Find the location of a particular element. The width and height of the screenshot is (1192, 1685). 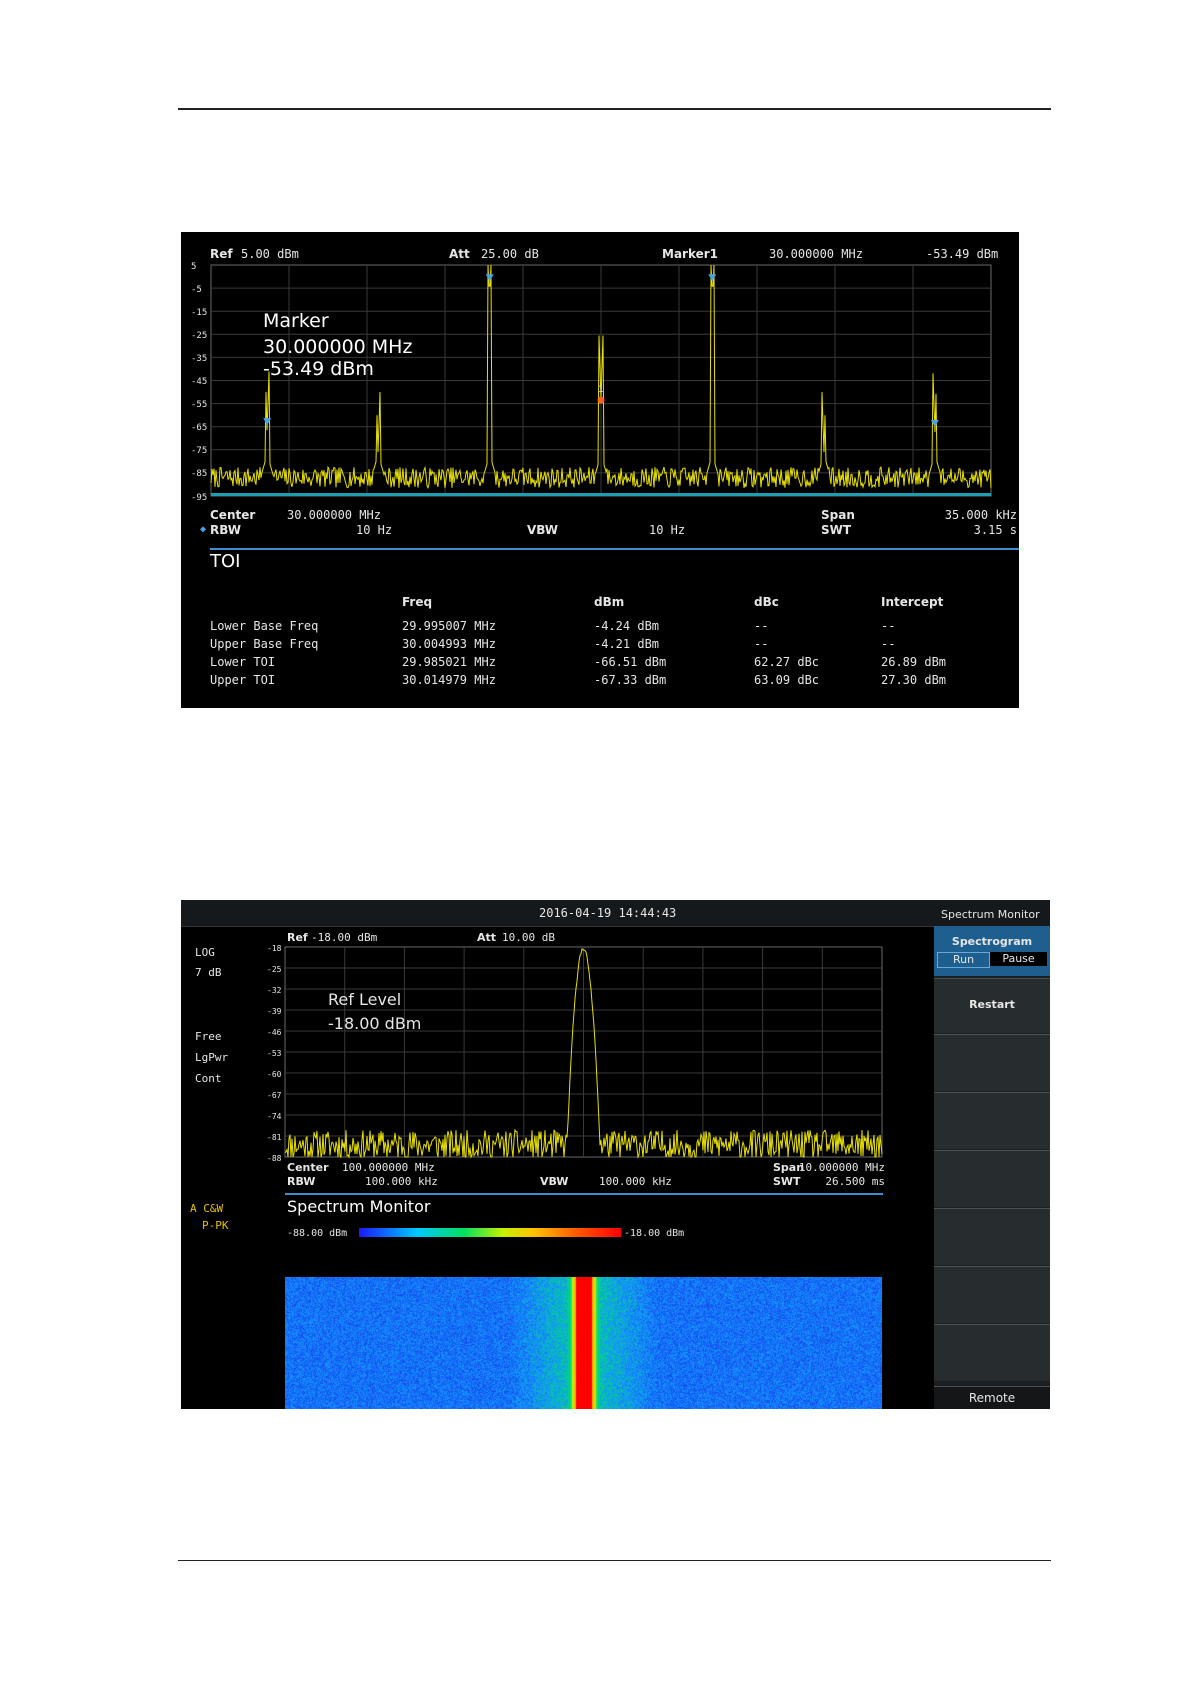

rbw-marker-icon: ◆ is located at coordinates (203, 529).